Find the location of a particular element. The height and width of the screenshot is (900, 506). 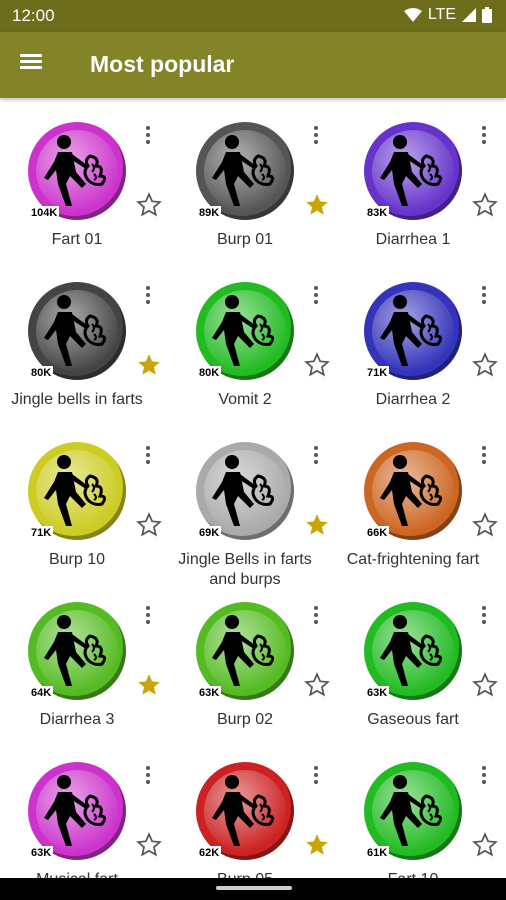

sound-tile: 69K Jingle Bells in farts and burps is located at coordinates (252, 507).